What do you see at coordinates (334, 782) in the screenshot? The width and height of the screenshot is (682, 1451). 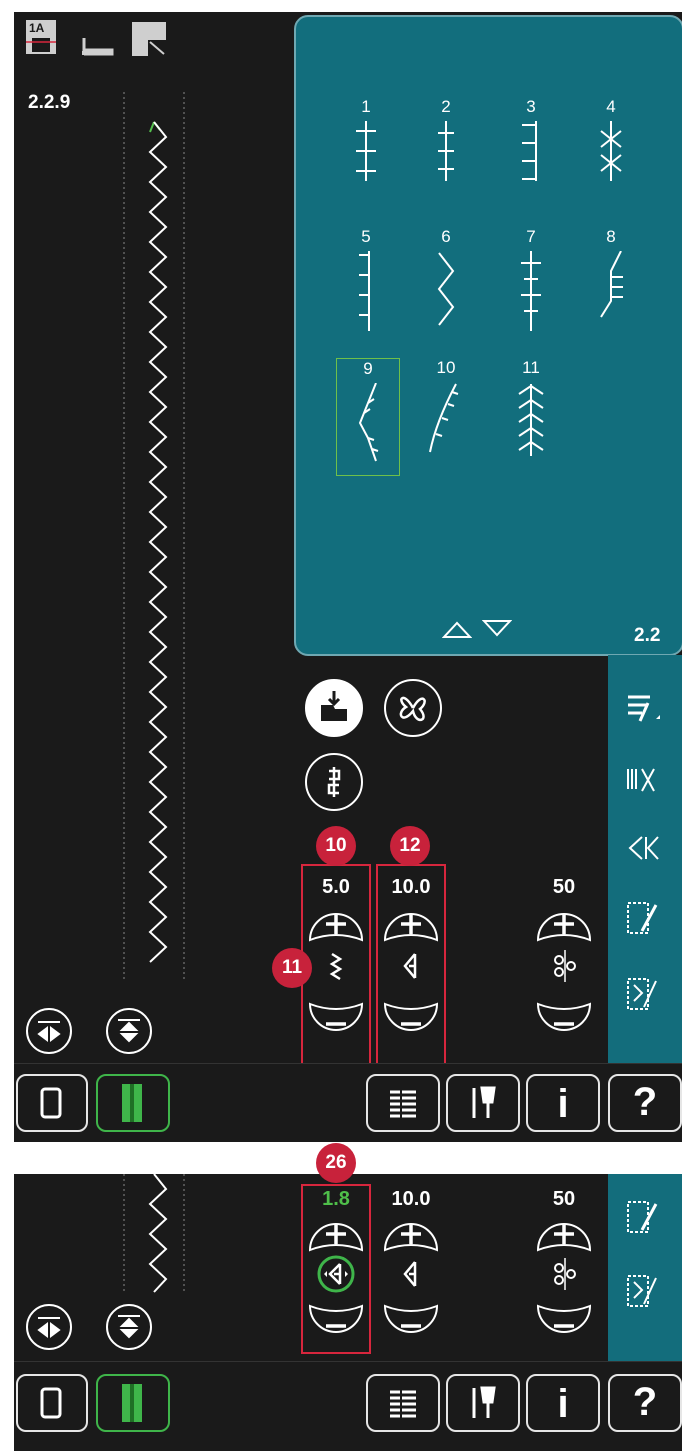 I see `stitch-sequence-button` at bounding box center [334, 782].